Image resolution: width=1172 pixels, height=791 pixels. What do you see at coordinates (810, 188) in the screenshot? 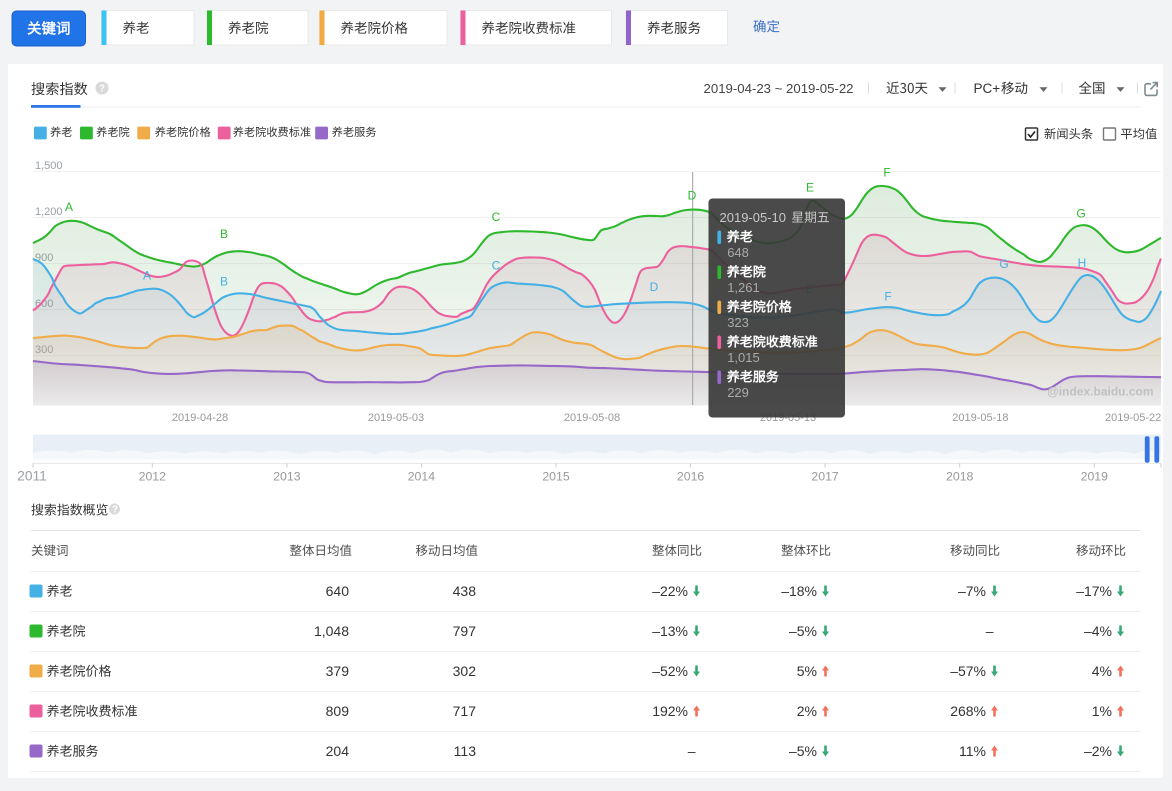
I see `svg-text: E` at bounding box center [810, 188].